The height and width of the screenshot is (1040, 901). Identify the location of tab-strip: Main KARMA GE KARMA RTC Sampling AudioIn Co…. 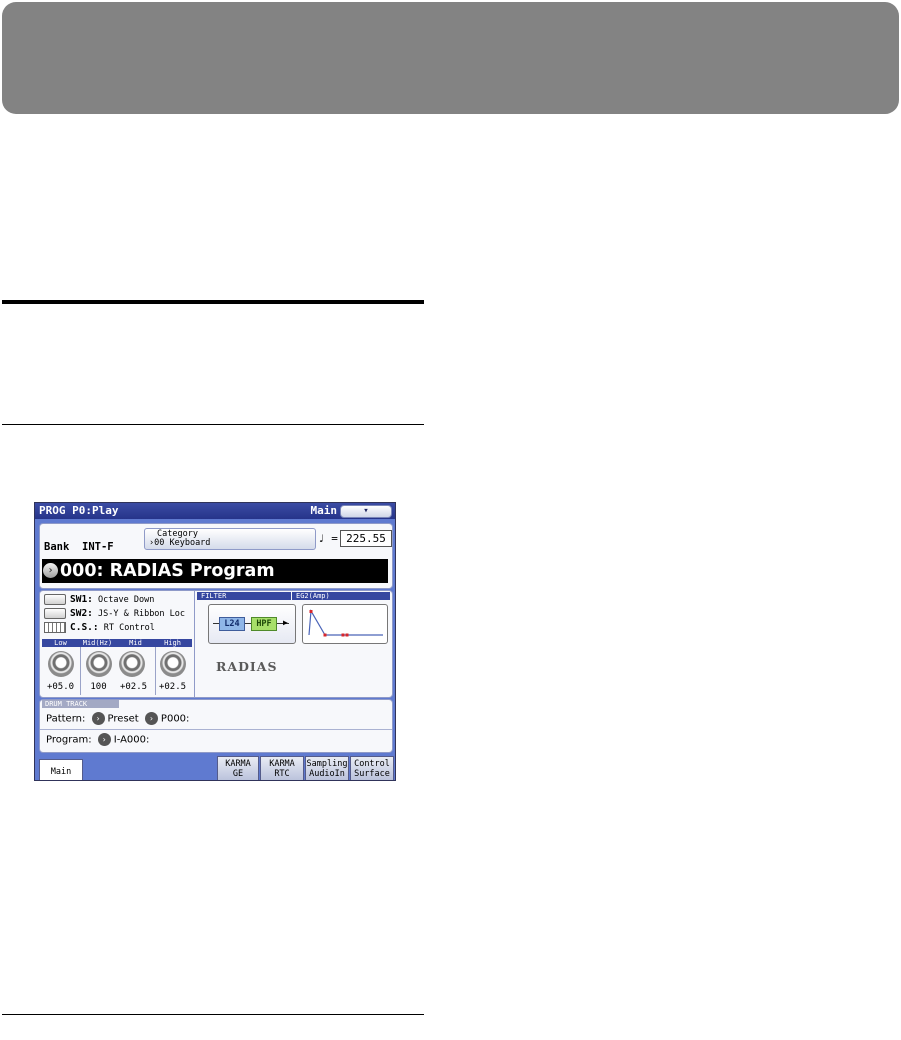
(215, 767).